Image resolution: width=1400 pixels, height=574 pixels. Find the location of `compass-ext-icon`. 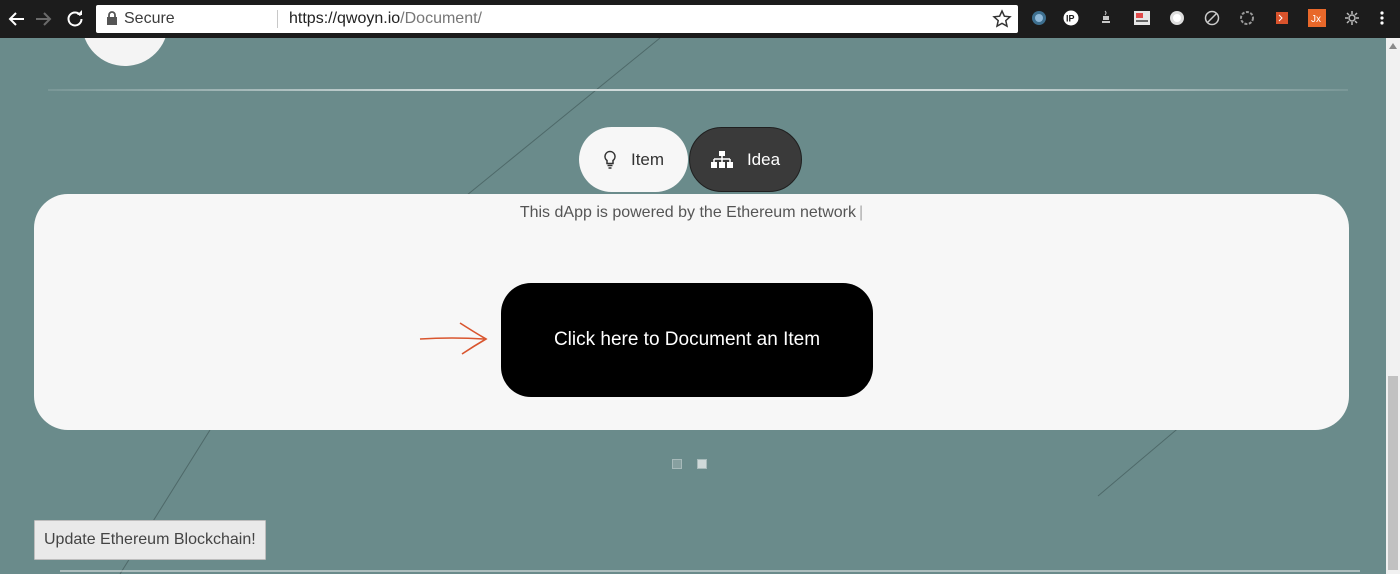

compass-ext-icon is located at coordinates (1212, 18).